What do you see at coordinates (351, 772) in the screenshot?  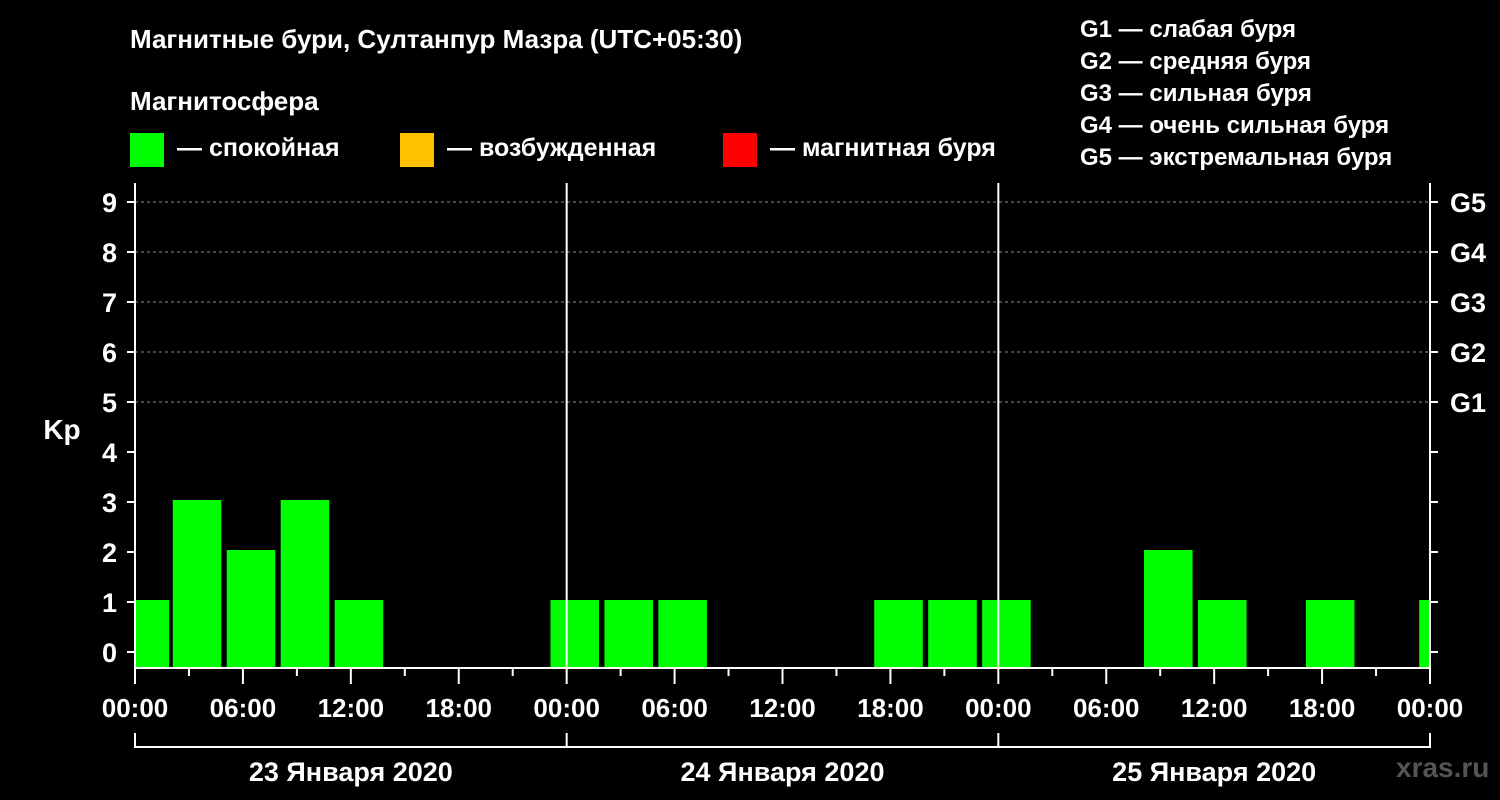 I see `day-label: 23 Января 2020` at bounding box center [351, 772].